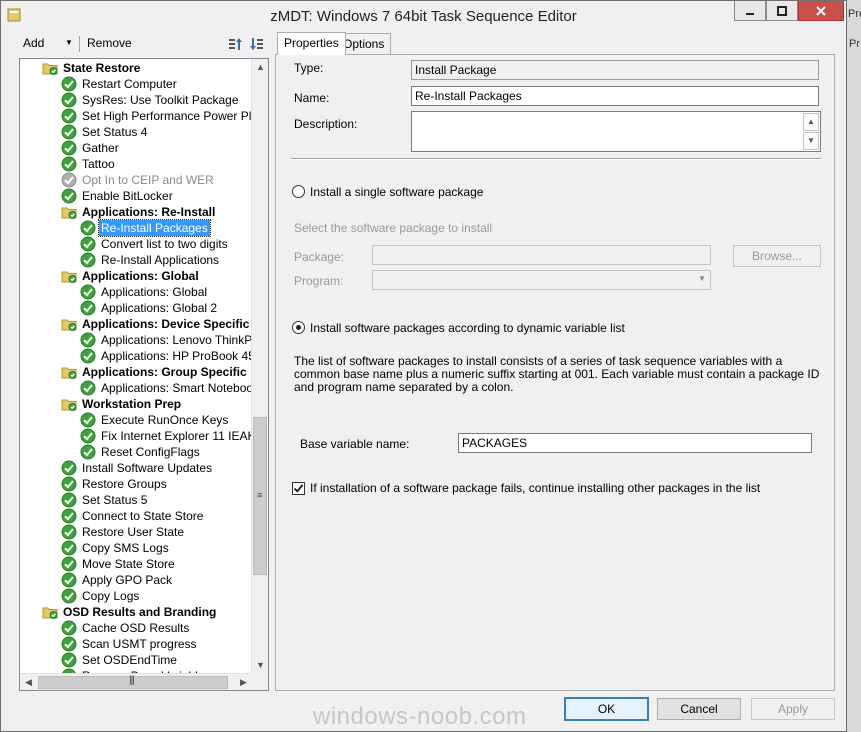 This screenshot has width=861, height=732. I want to click on tree-group: Applications: Device Specific, so click(156, 324).